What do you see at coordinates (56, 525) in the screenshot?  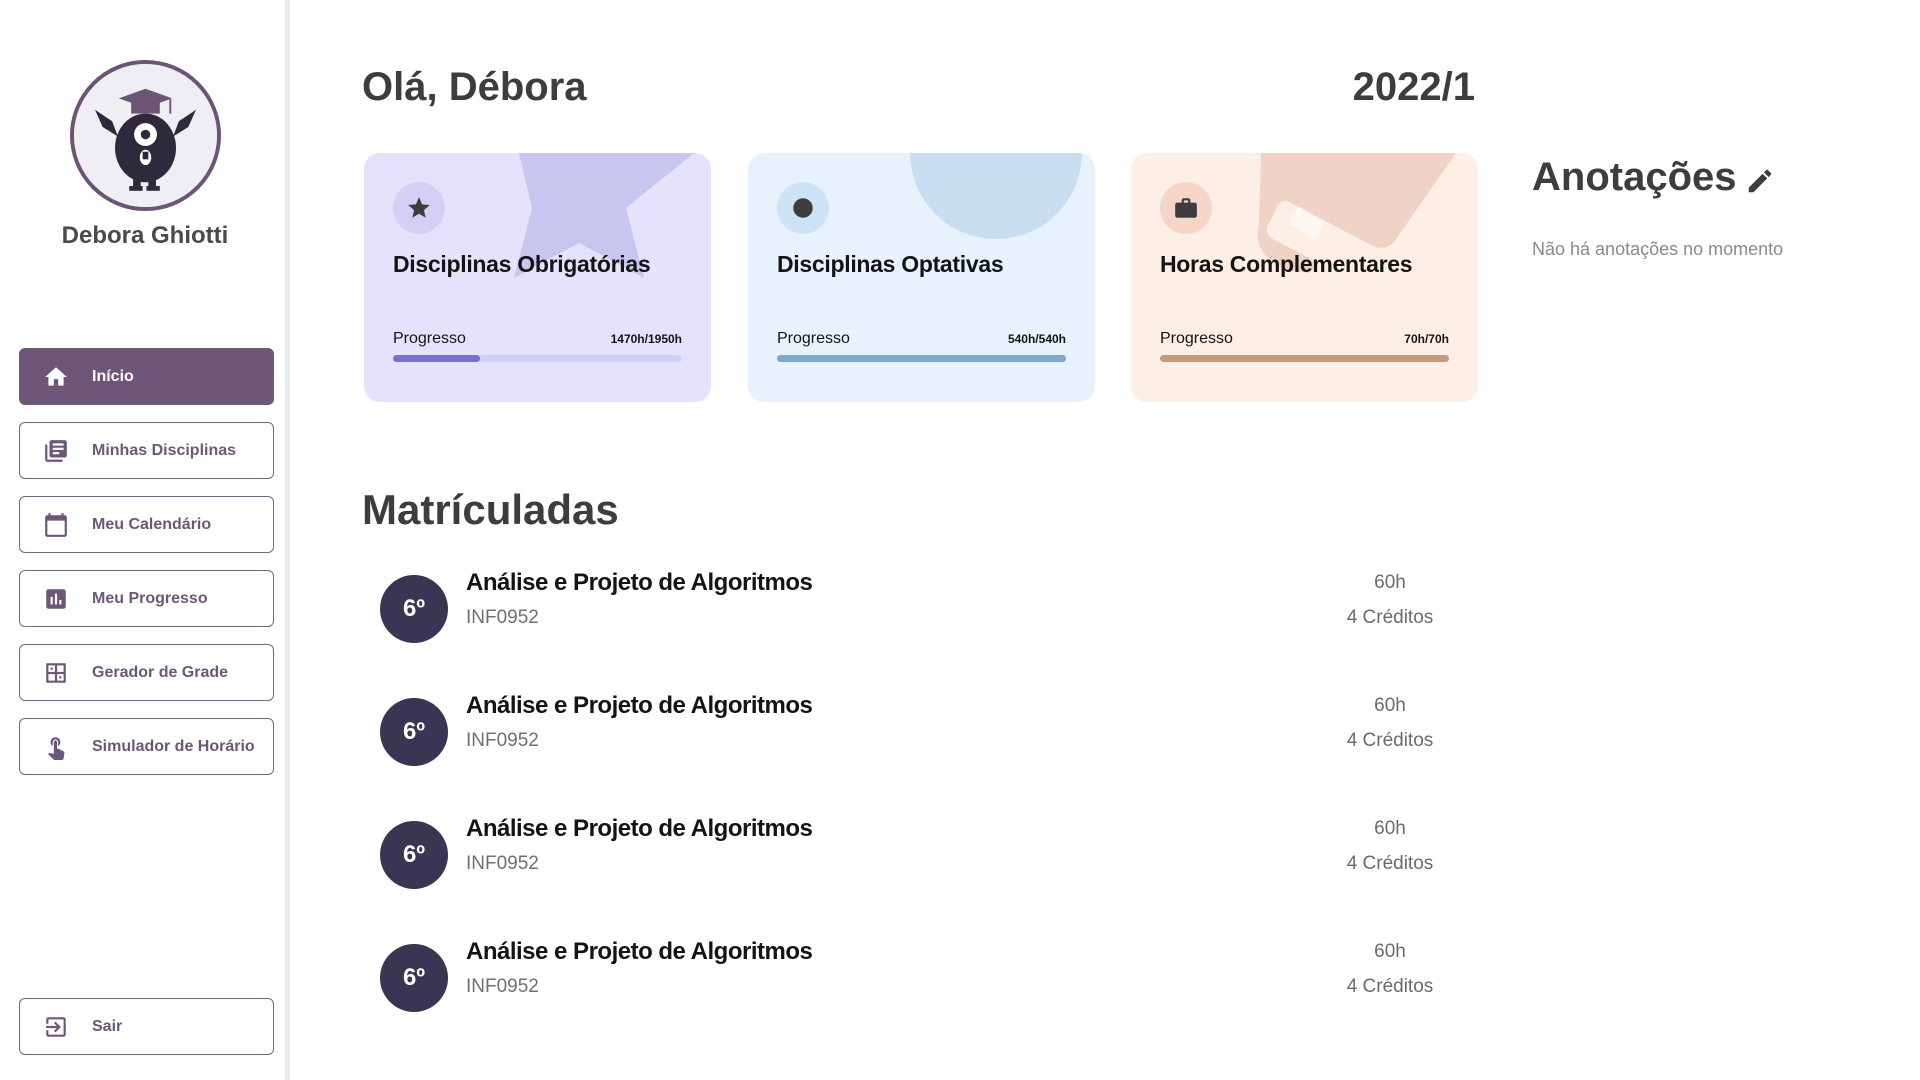 I see `calendar-icon` at bounding box center [56, 525].